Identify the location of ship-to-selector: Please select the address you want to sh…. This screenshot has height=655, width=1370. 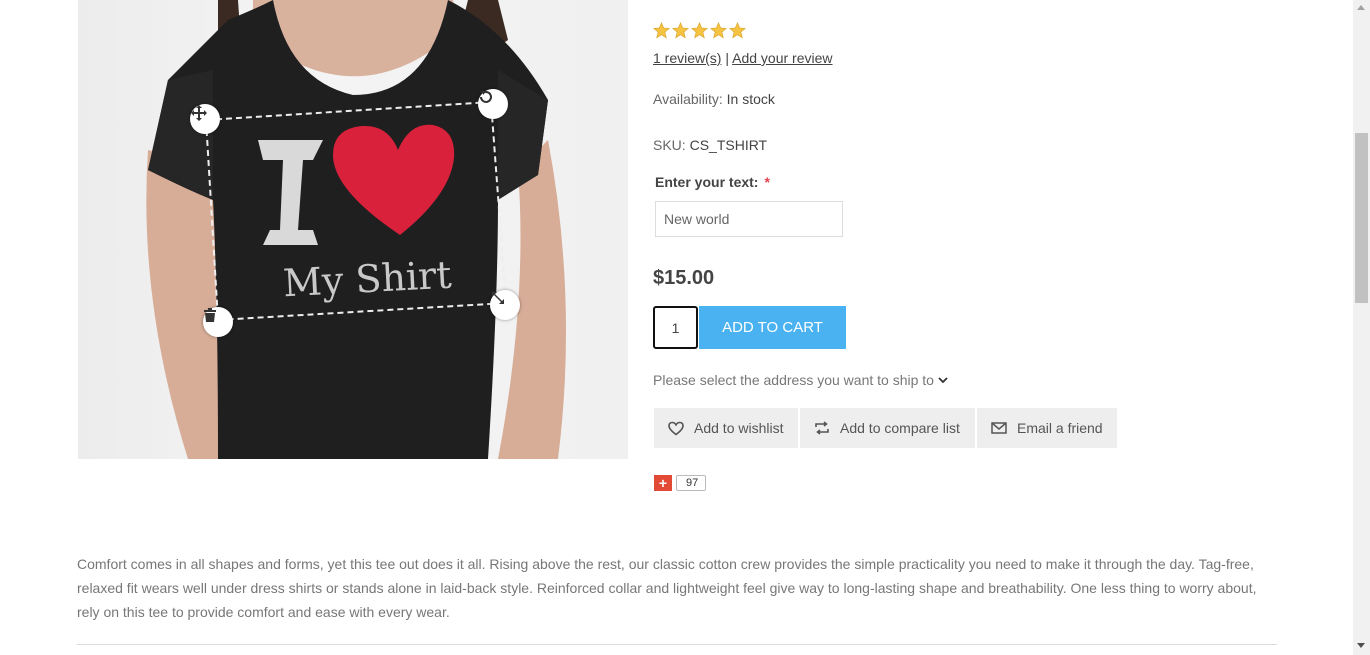
(801, 380).